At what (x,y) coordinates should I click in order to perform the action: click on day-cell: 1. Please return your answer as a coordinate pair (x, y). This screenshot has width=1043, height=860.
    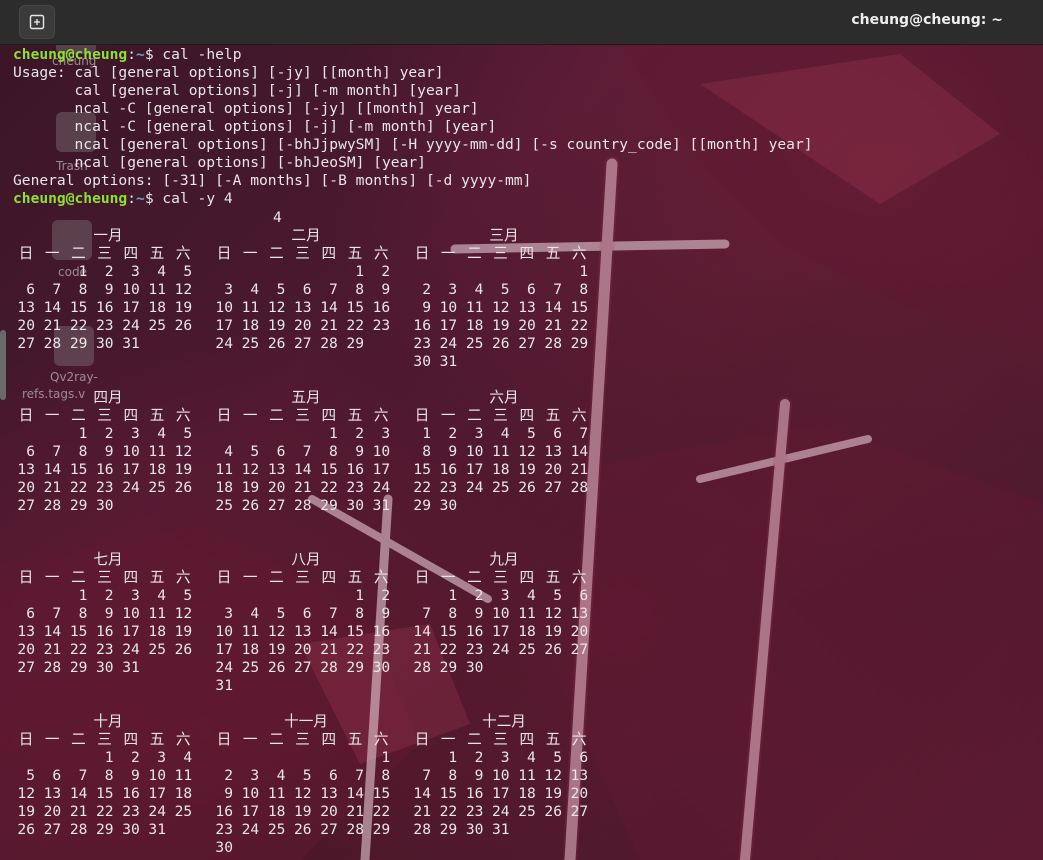
    Looking at the image, I should click on (584, 271).